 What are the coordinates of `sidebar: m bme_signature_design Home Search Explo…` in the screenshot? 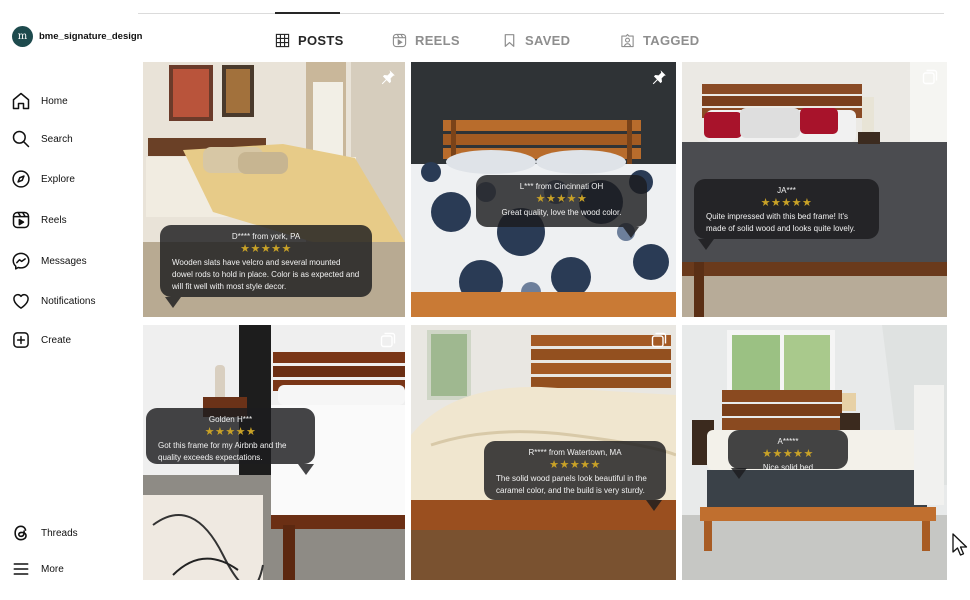 It's located at (71, 300).